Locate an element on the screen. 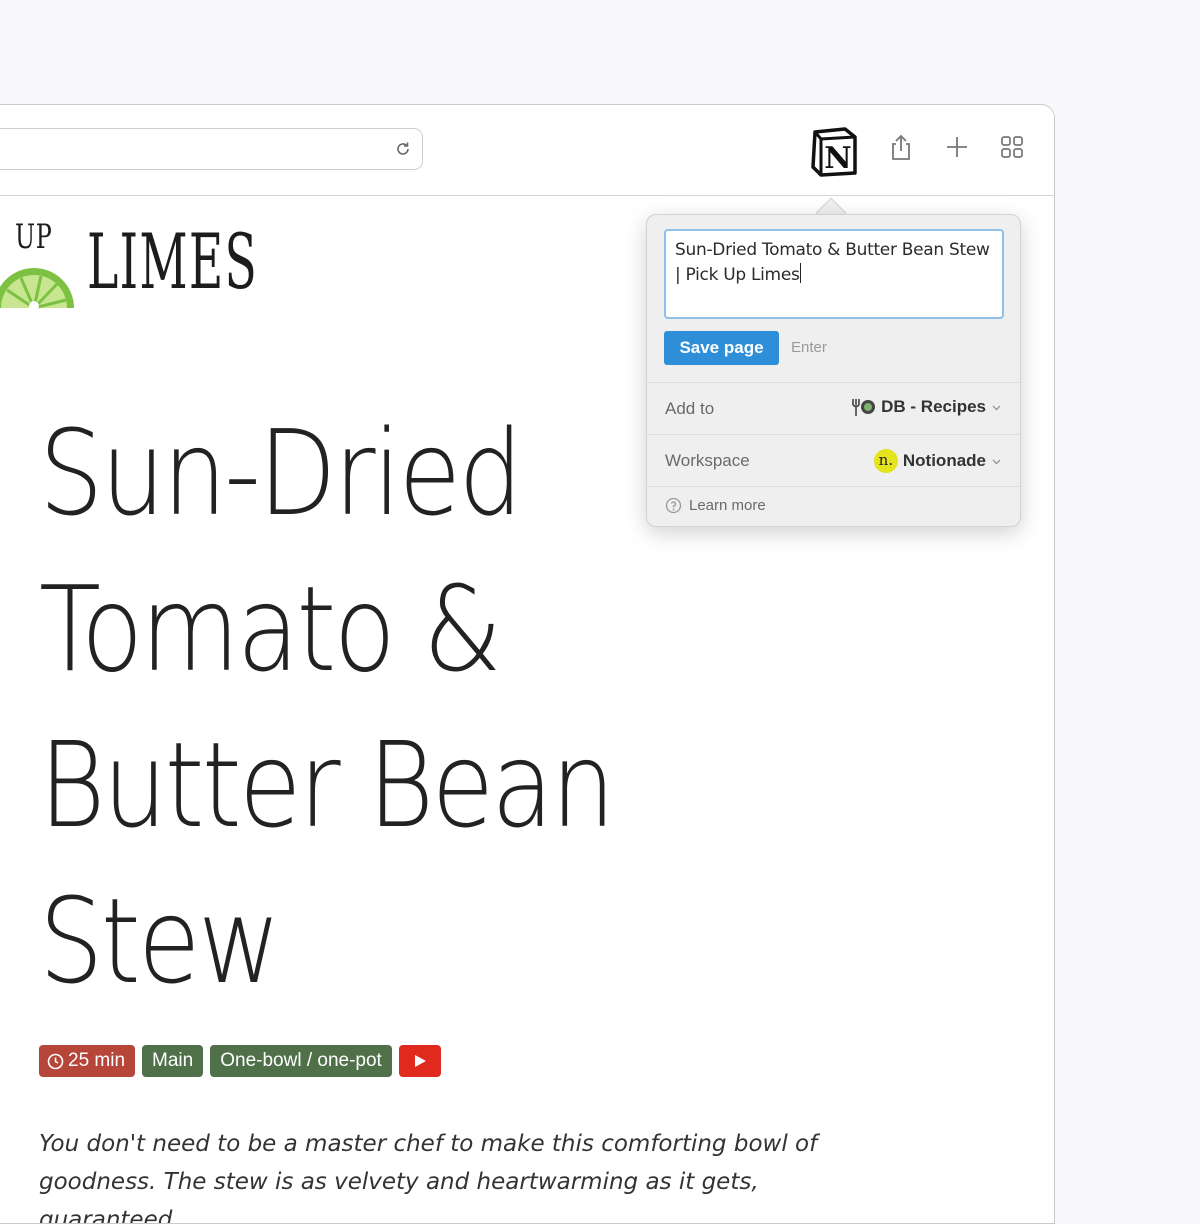 The width and height of the screenshot is (1200, 1224). workspace-label: Workspace is located at coordinates (707, 460).